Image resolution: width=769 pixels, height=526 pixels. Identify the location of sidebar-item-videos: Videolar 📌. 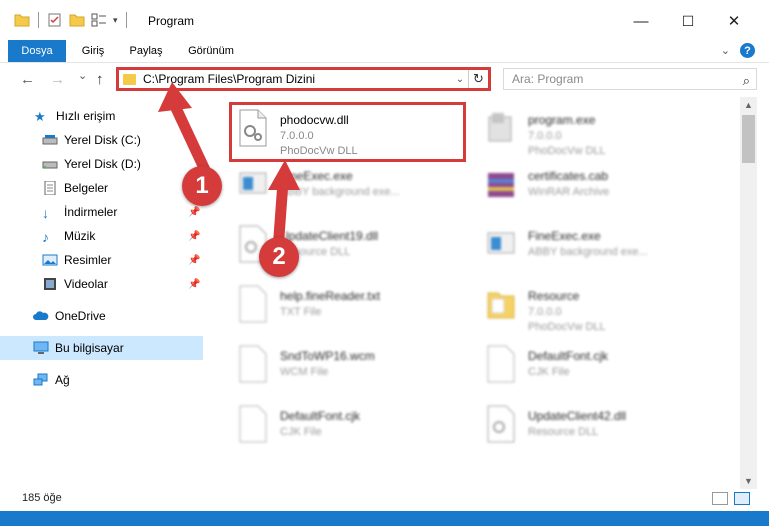
(101, 284).